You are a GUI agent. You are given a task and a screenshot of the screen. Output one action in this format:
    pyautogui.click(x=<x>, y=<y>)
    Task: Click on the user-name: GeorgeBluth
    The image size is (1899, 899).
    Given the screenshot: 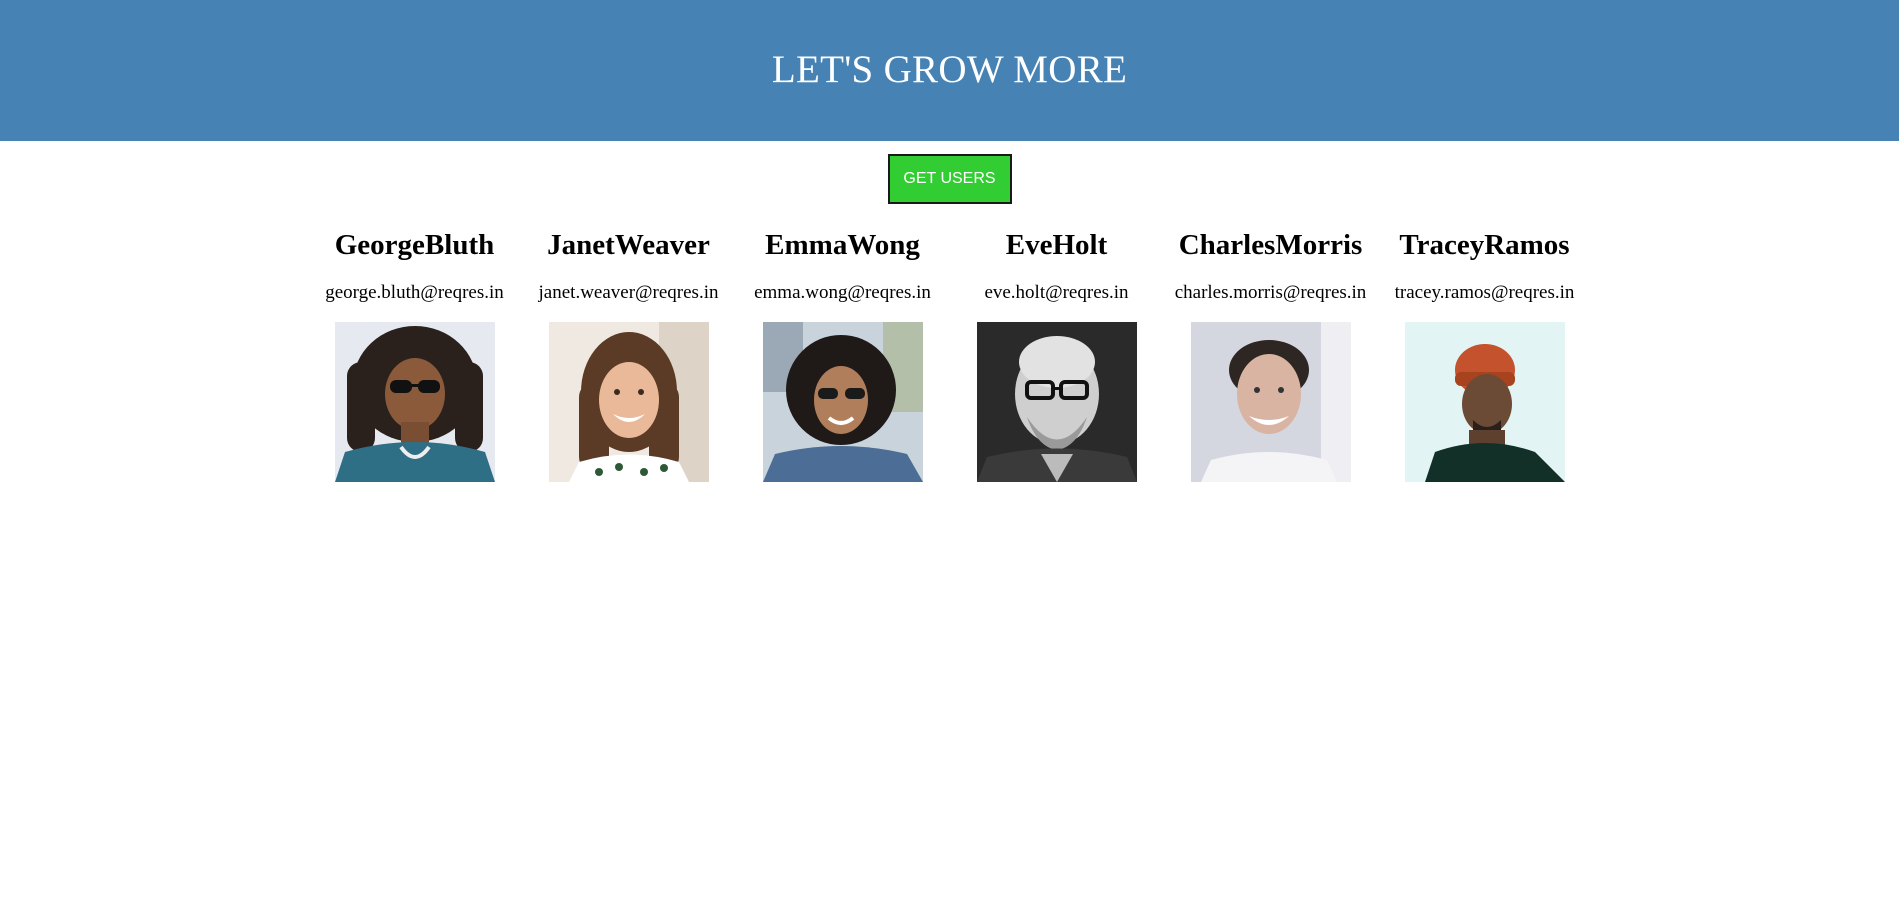 What is the action you would take?
    pyautogui.click(x=414, y=245)
    